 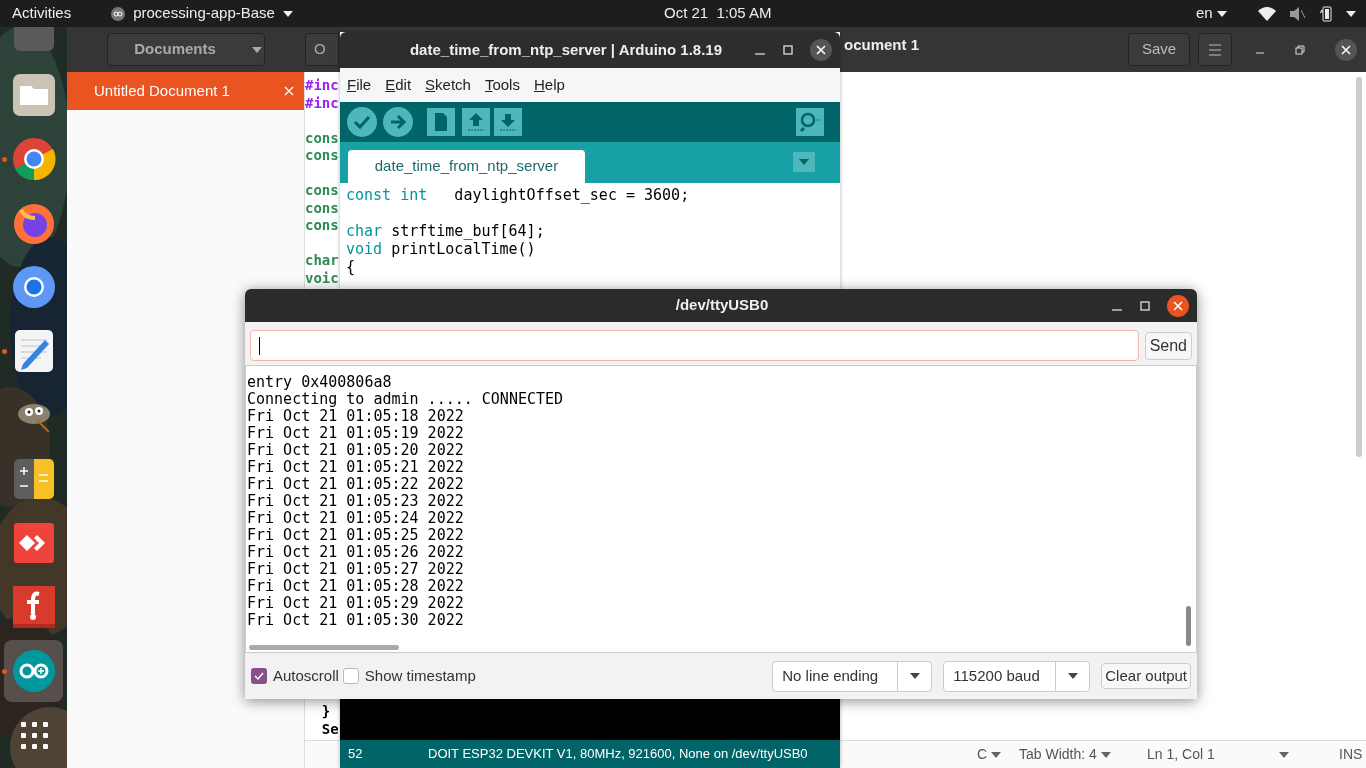 What do you see at coordinates (329, 729) in the screenshot?
I see `code-line: Se` at bounding box center [329, 729].